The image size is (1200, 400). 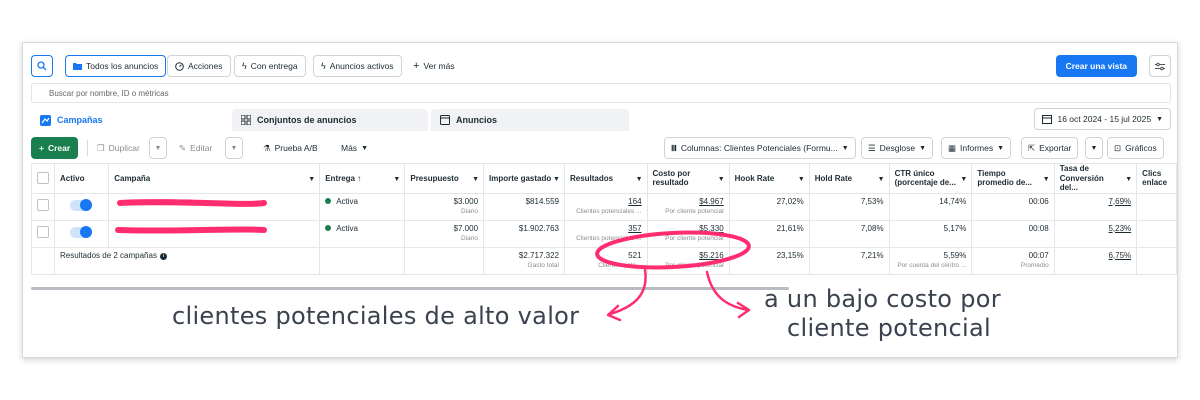 I want to click on col-active: Activo, so click(x=81, y=178).